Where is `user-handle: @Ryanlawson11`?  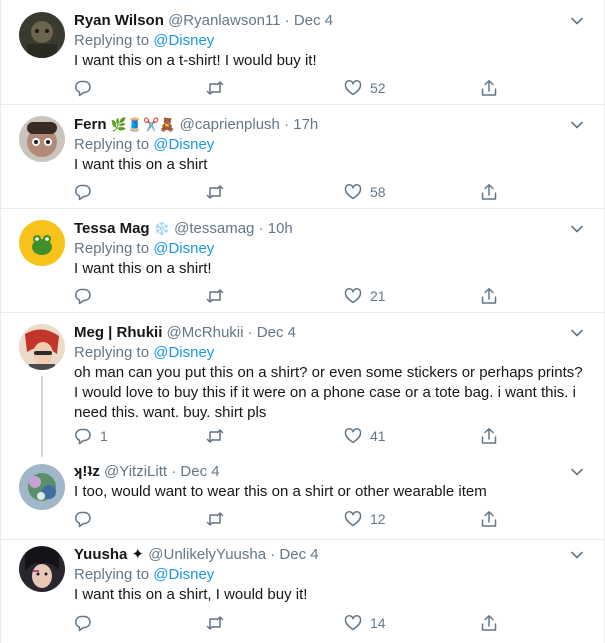
user-handle: @Ryanlawson11 is located at coordinates (224, 20).